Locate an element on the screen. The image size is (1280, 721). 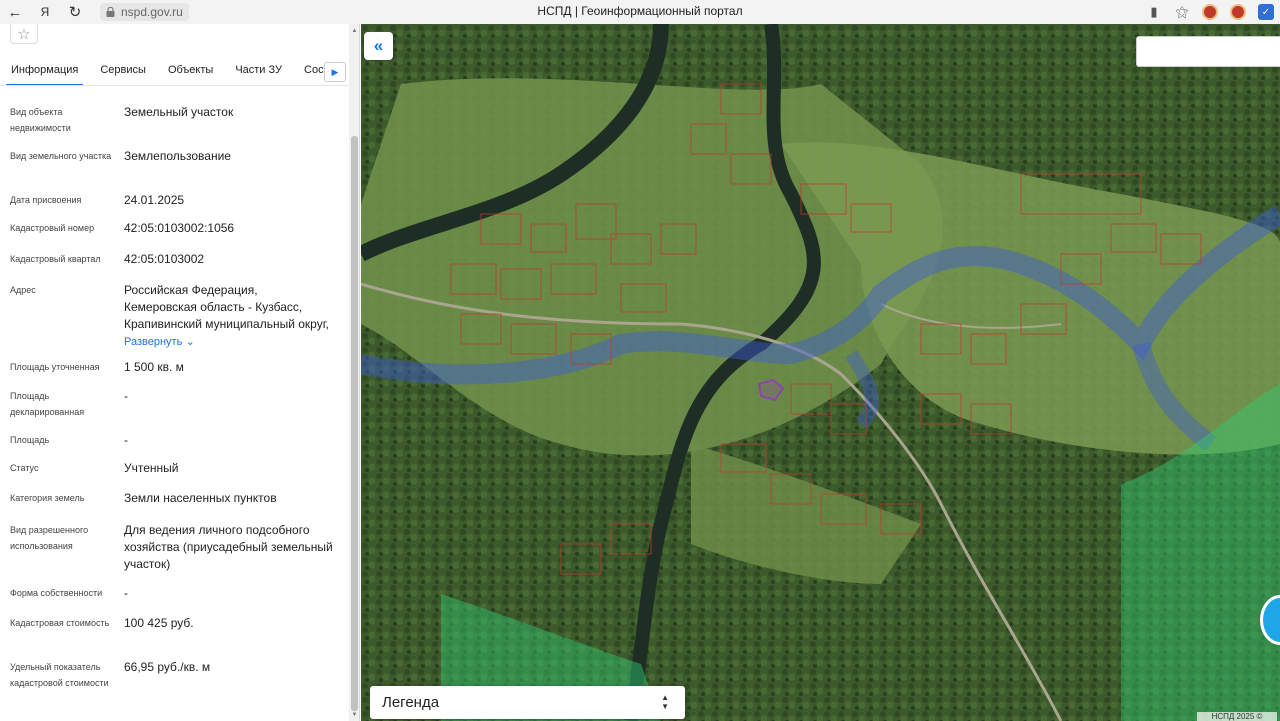
page-title: НСПД | Геоинформационный портал is located at coordinates (640, 11).